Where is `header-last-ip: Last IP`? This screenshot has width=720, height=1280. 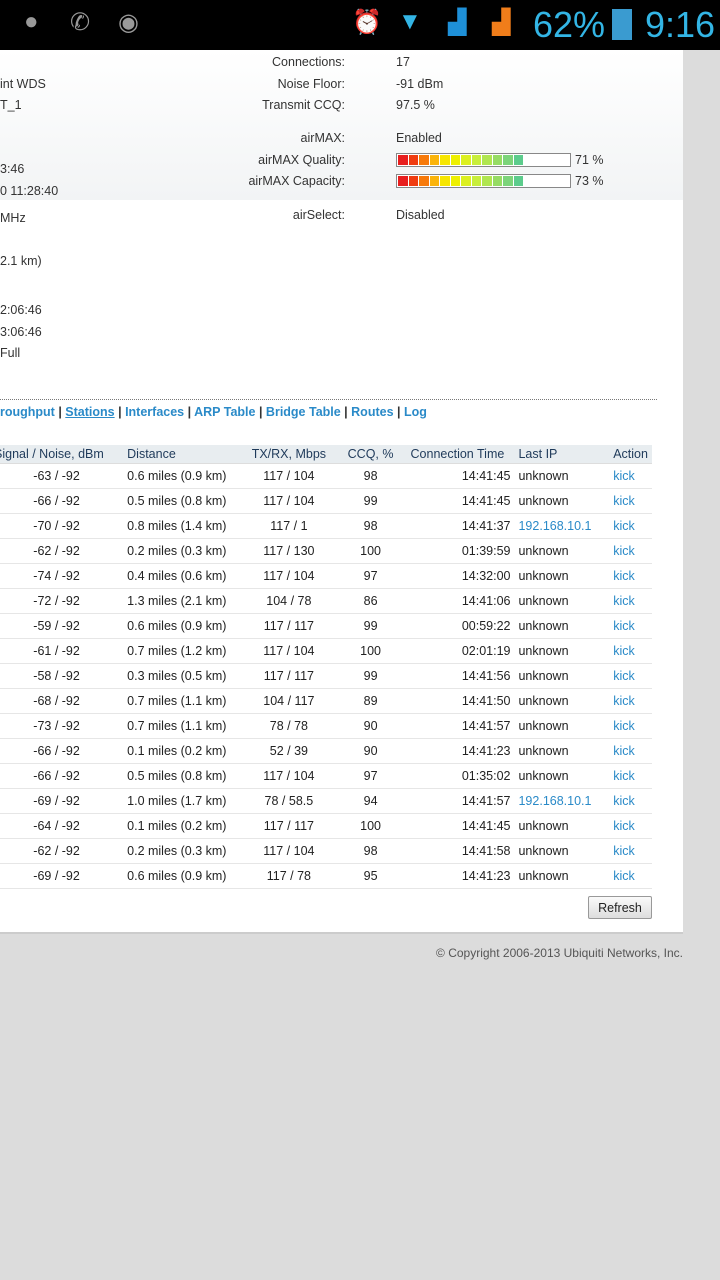
header-last-ip: Last IP is located at coordinates (562, 454).